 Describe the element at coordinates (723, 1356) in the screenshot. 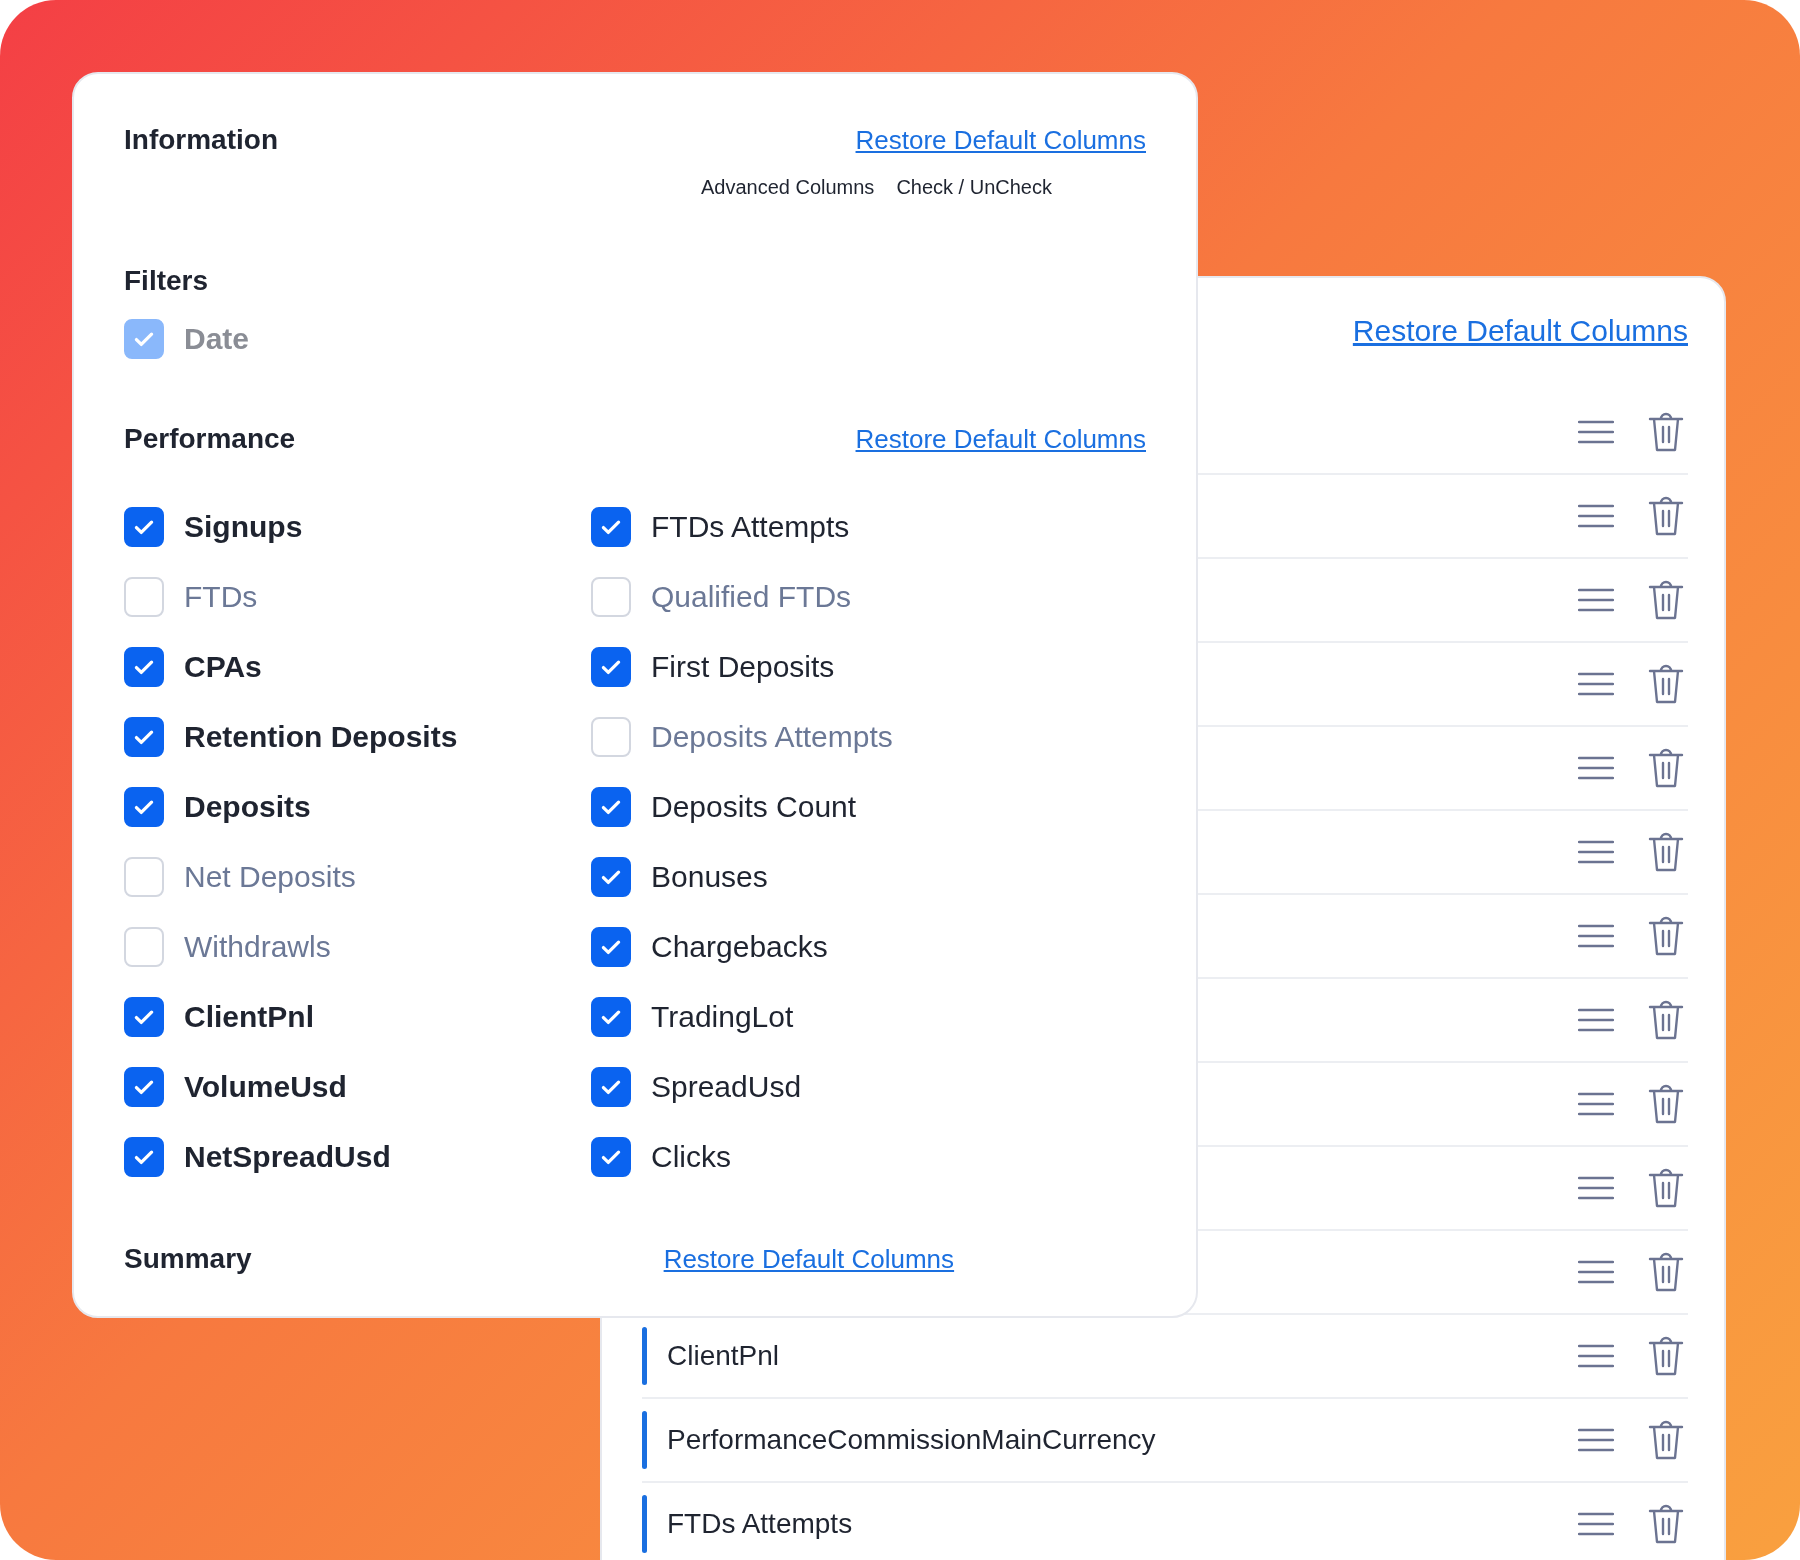

I see `column-name: ClientPnl` at that location.